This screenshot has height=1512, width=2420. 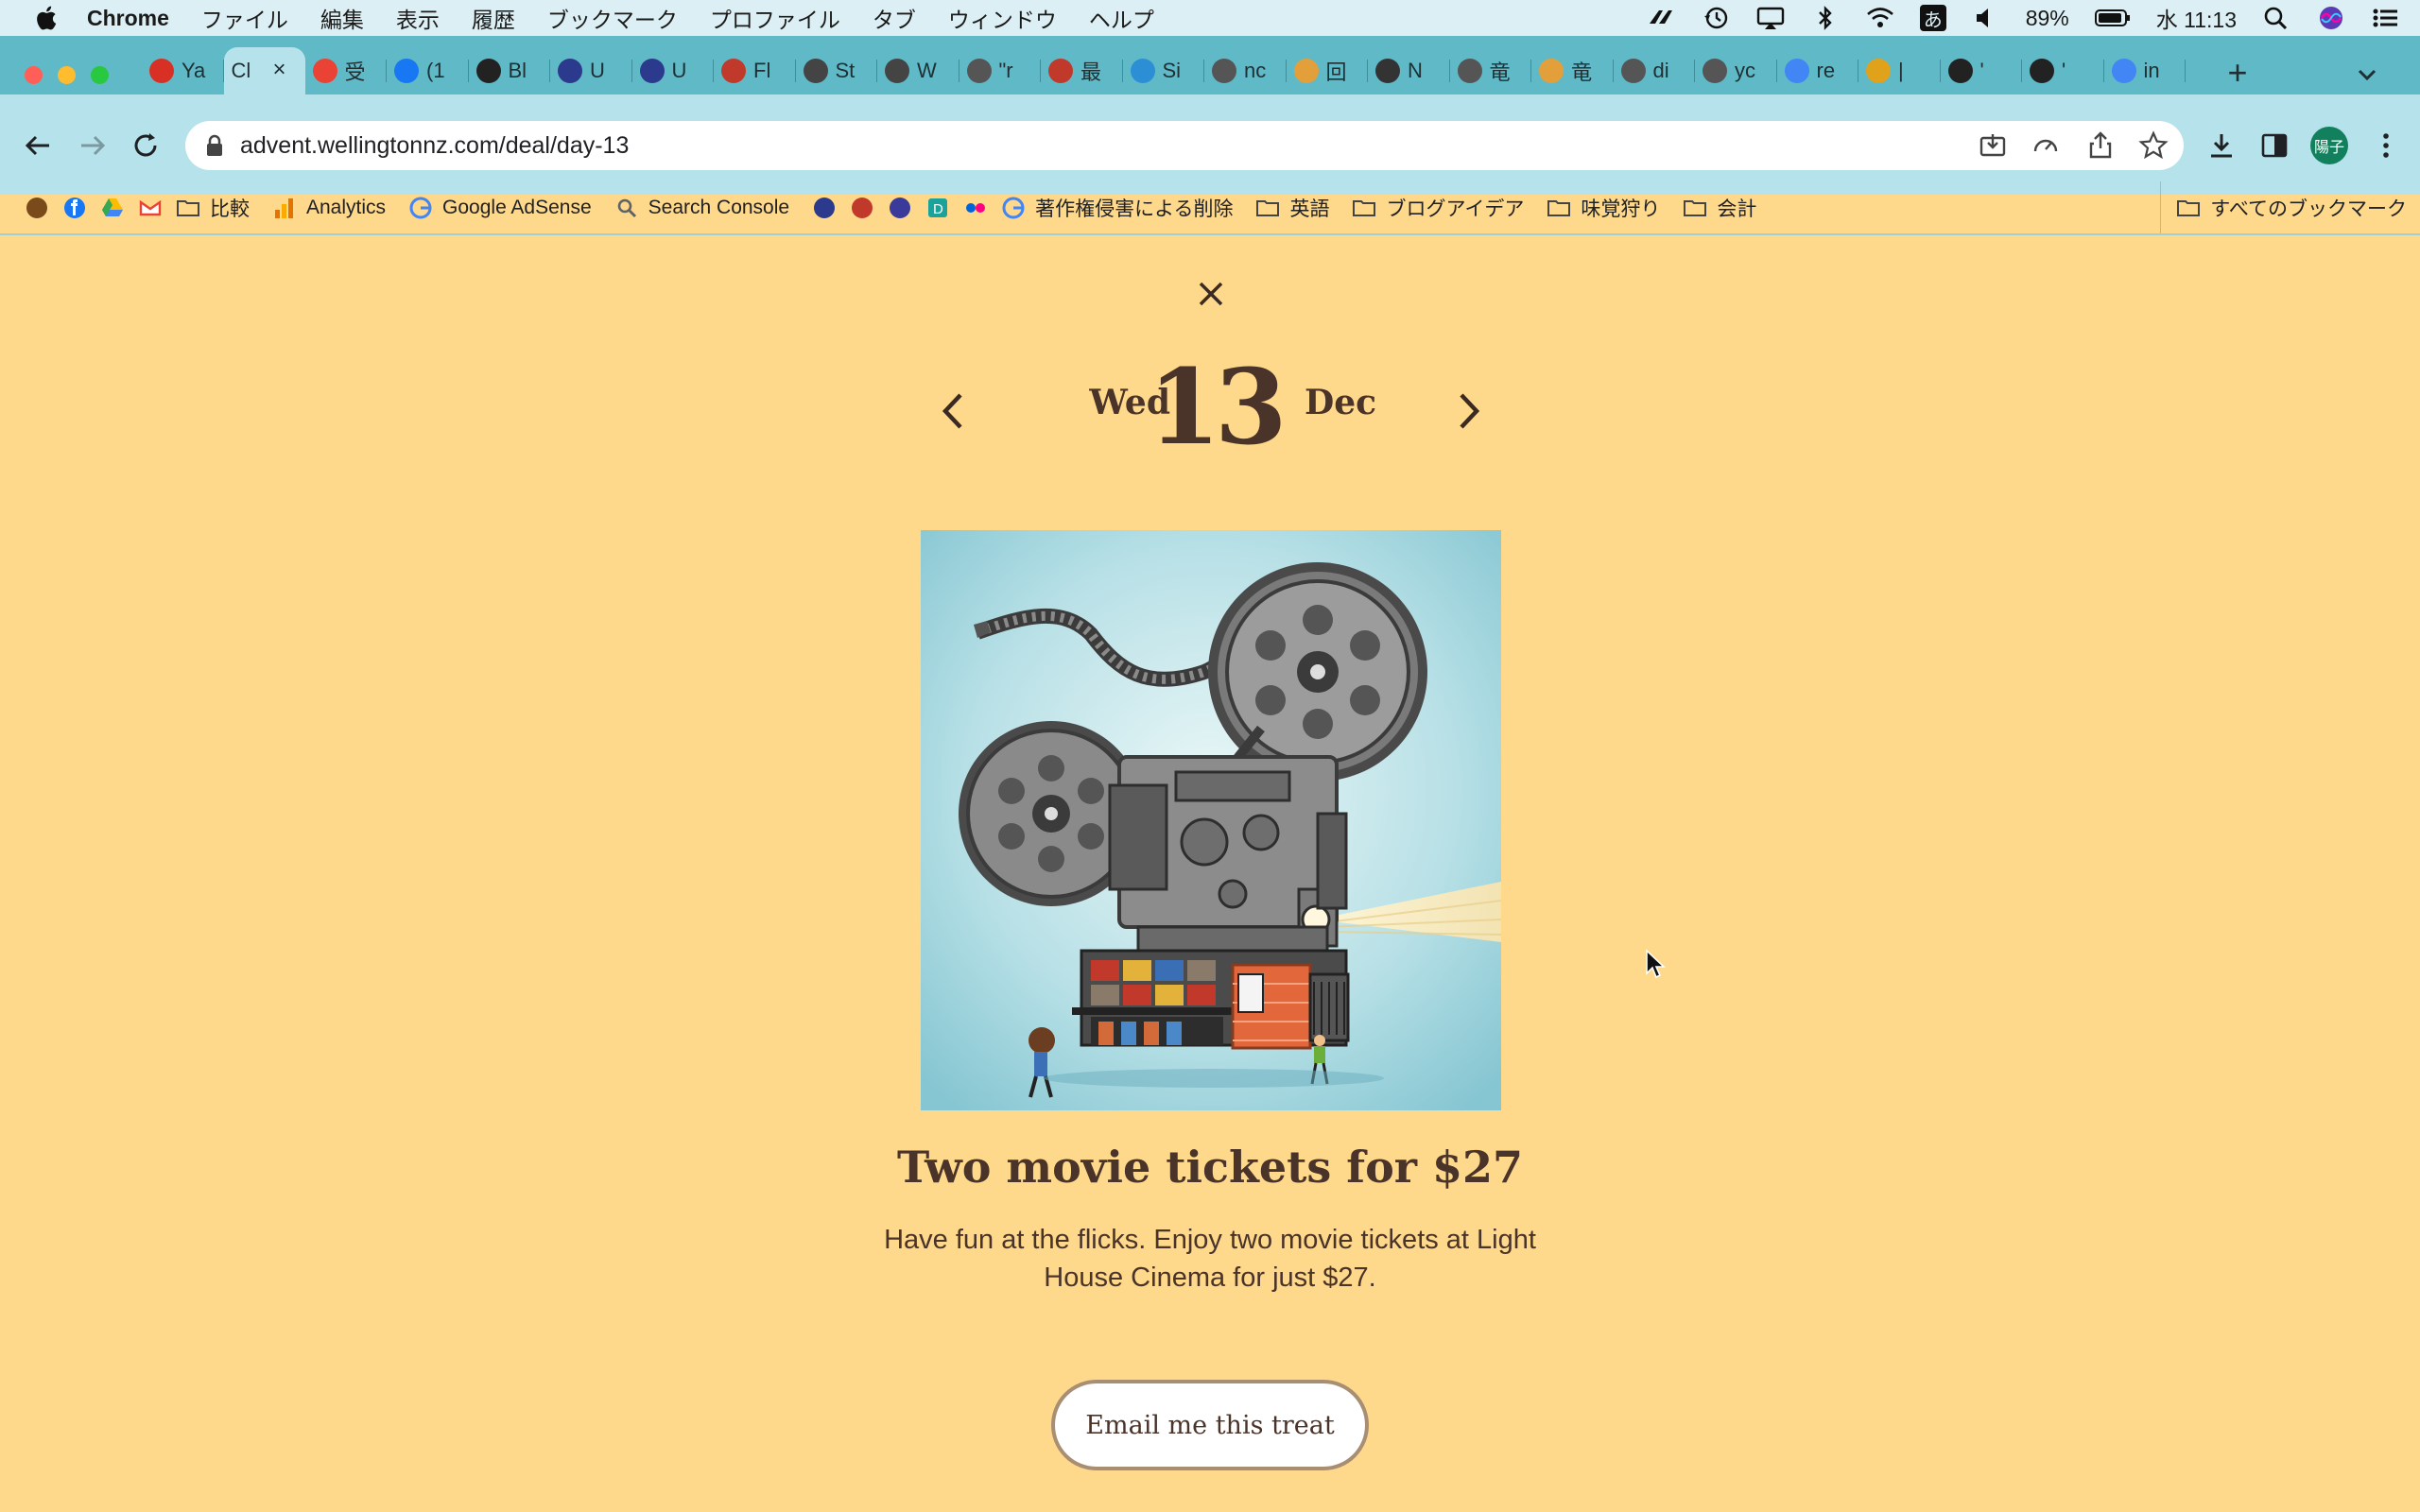 I want to click on bookmark-label: Google AdSense, so click(x=517, y=207).